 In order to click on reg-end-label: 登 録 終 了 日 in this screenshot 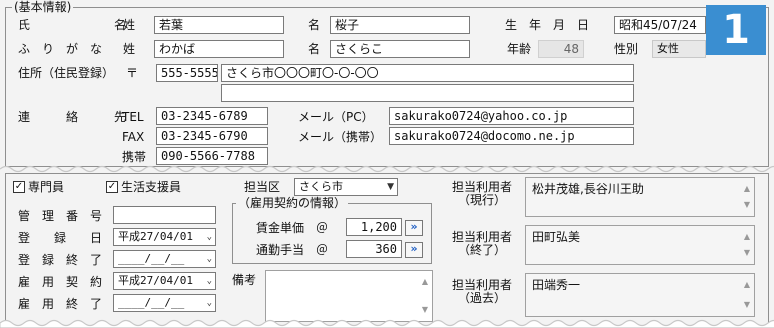, I will do `click(72, 260)`.